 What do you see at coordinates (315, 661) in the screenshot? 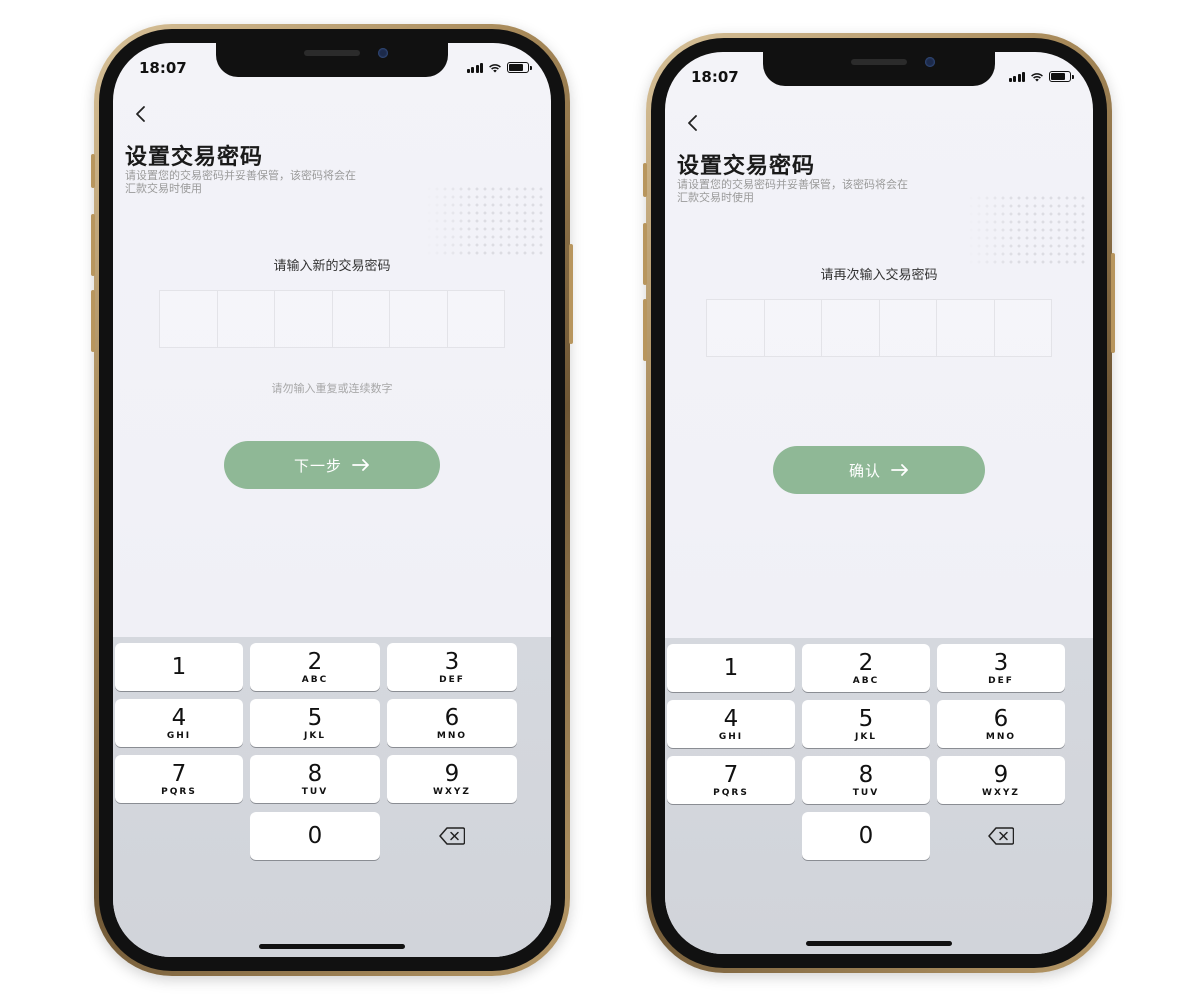
I see `key-digit: 2` at bounding box center [315, 661].